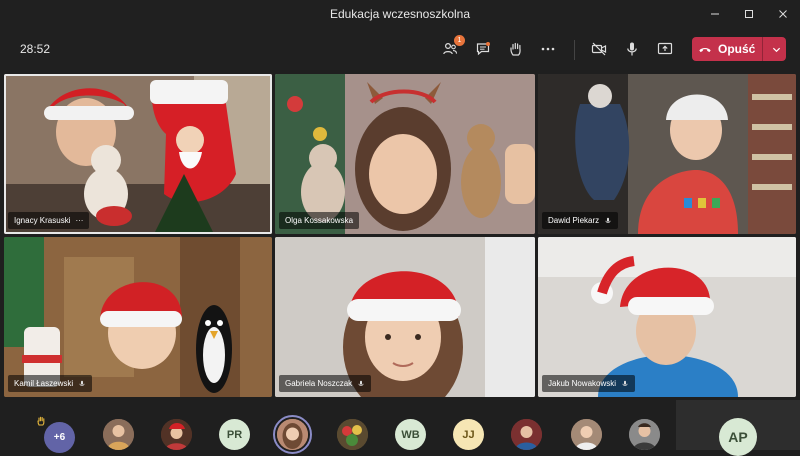  I want to click on share-screen-icon, so click(665, 48).